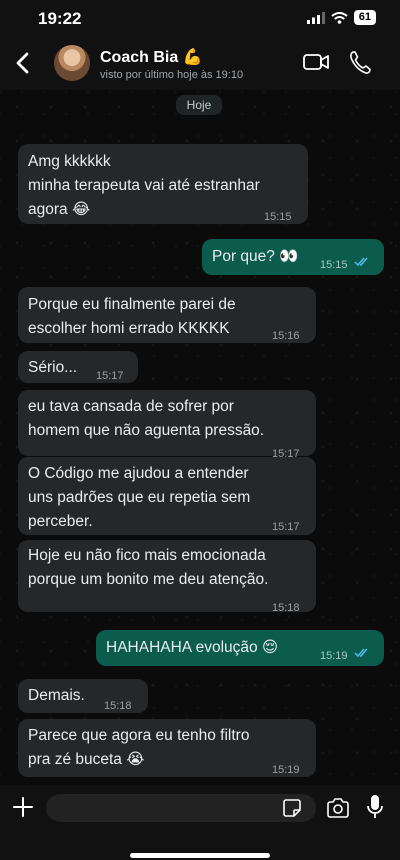 The image size is (400, 860). Describe the element at coordinates (72, 63) in the screenshot. I see `avatar` at that location.